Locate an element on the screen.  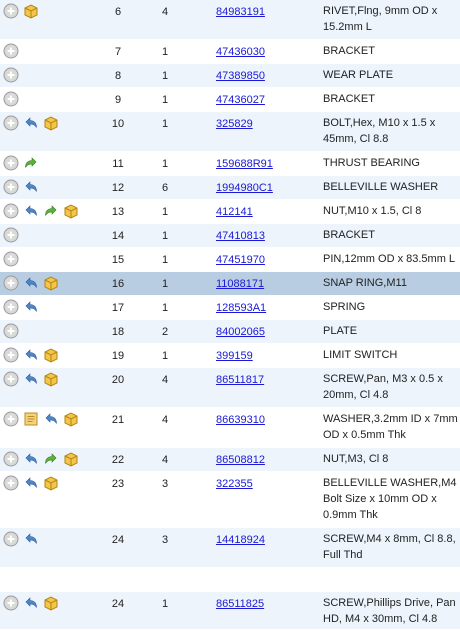
table-row: 17 1 128593A1 SPRING is located at coordinates (230, 308).